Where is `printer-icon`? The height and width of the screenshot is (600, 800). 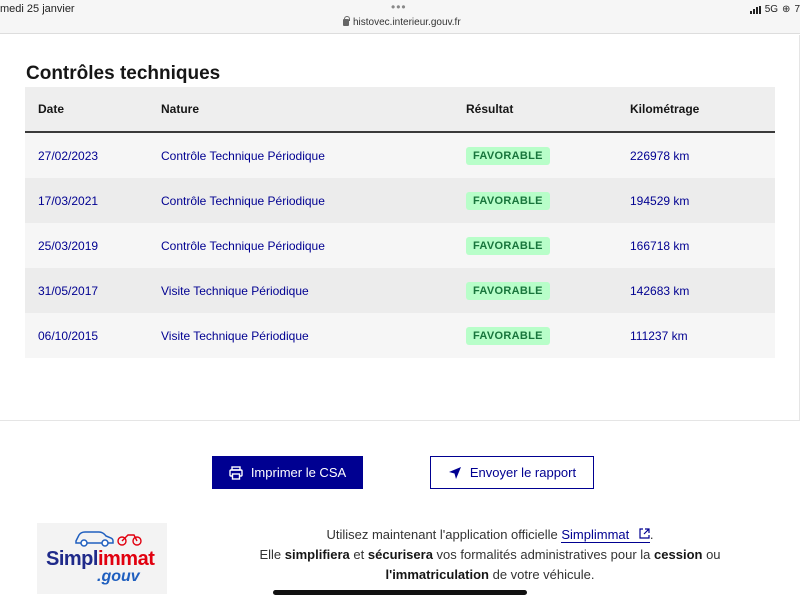
printer-icon is located at coordinates (236, 472).